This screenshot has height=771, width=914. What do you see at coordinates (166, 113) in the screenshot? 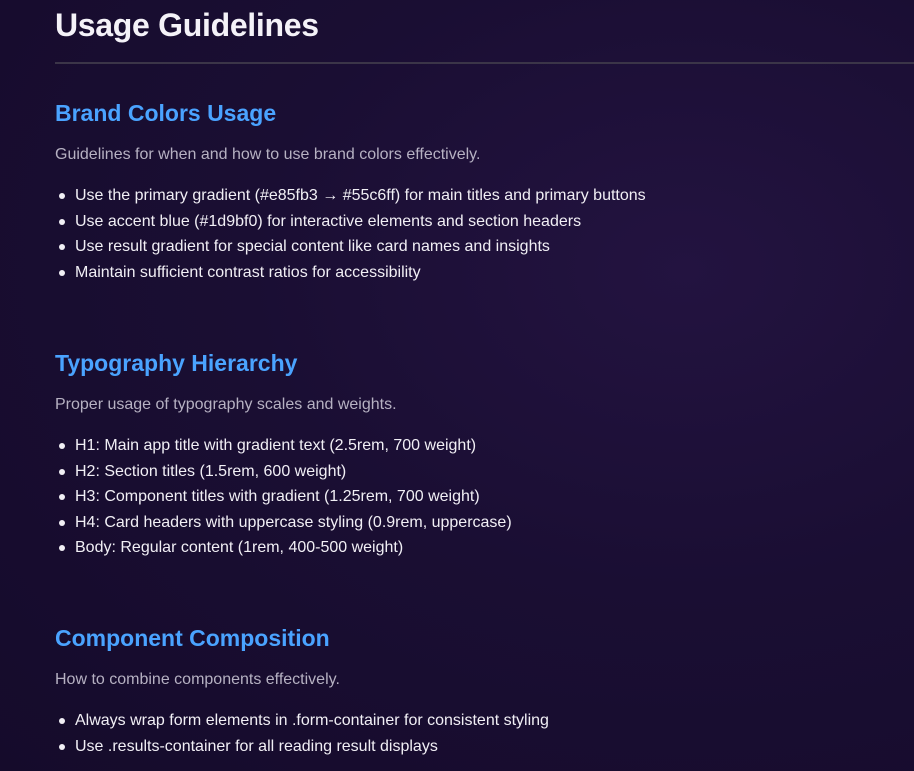
I see `section-heading: Brand Colors Usage` at bounding box center [166, 113].